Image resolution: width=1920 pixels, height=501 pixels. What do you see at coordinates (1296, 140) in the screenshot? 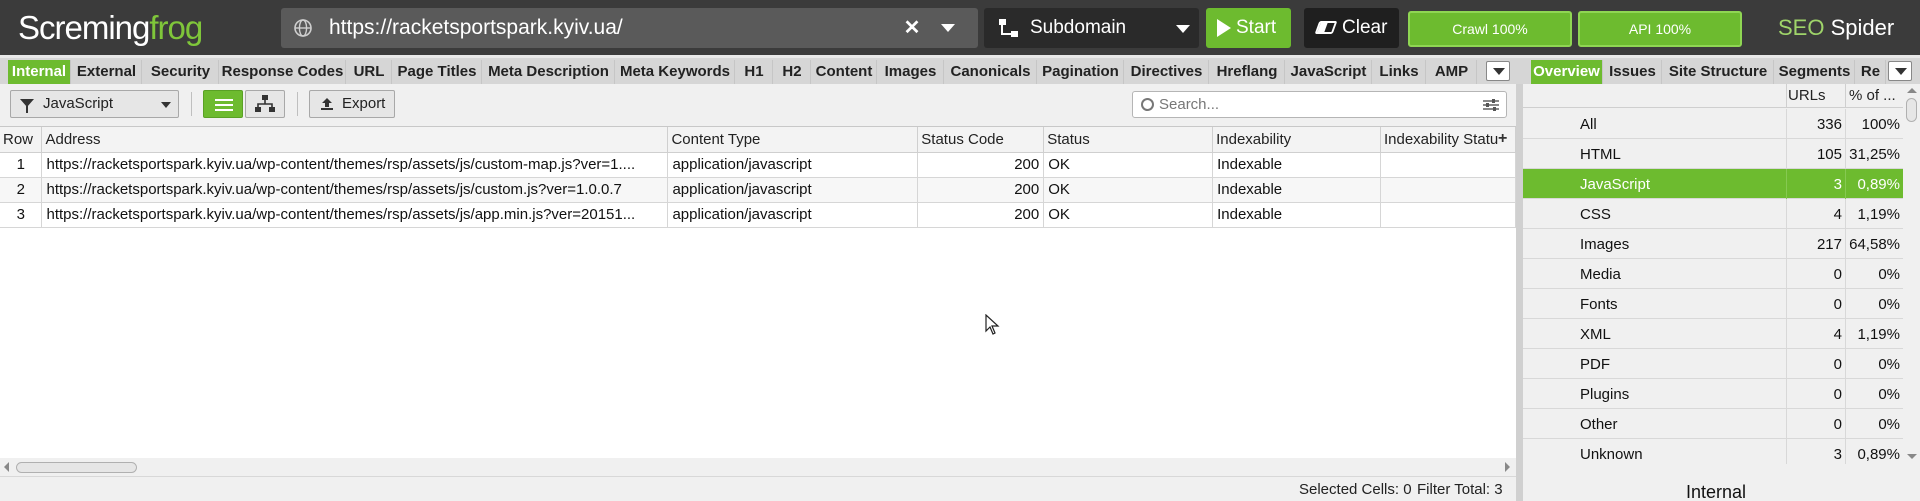
I see `col-header-indexability: Indexability` at bounding box center [1296, 140].